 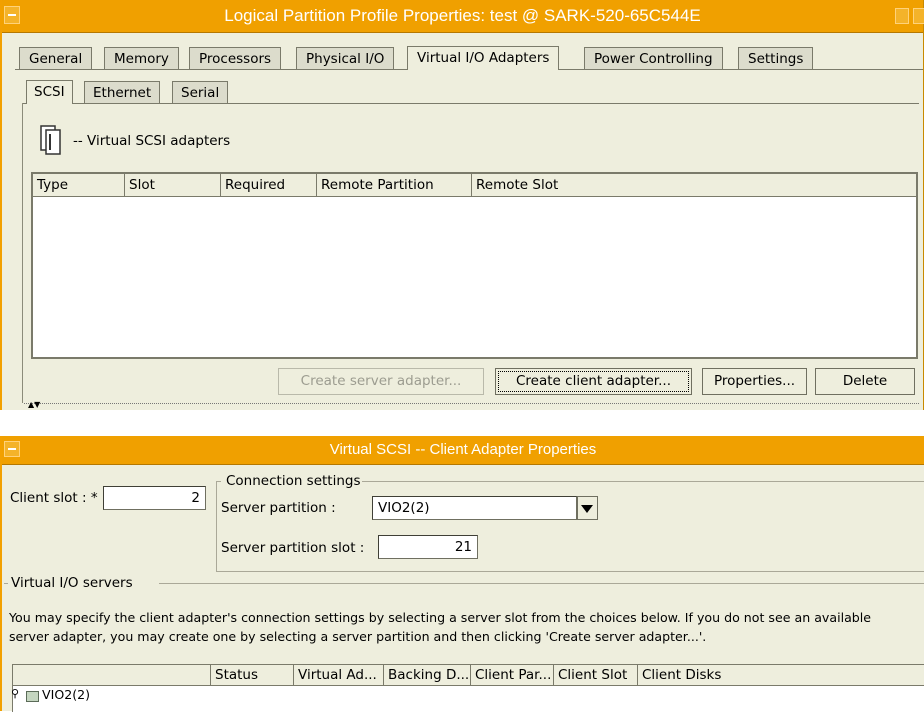 What do you see at coordinates (53, 185) in the screenshot?
I see `column-label: Type` at bounding box center [53, 185].